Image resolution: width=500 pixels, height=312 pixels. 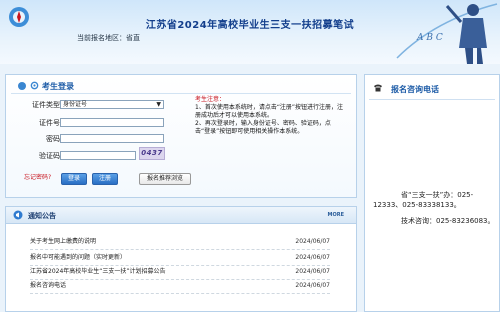 What do you see at coordinates (269, 111) in the screenshot?
I see `notes-item: 1、首次使用本系统时，请点击“注册”按钮进行注册，注册成功后才可以使用本系统。` at bounding box center [269, 111].